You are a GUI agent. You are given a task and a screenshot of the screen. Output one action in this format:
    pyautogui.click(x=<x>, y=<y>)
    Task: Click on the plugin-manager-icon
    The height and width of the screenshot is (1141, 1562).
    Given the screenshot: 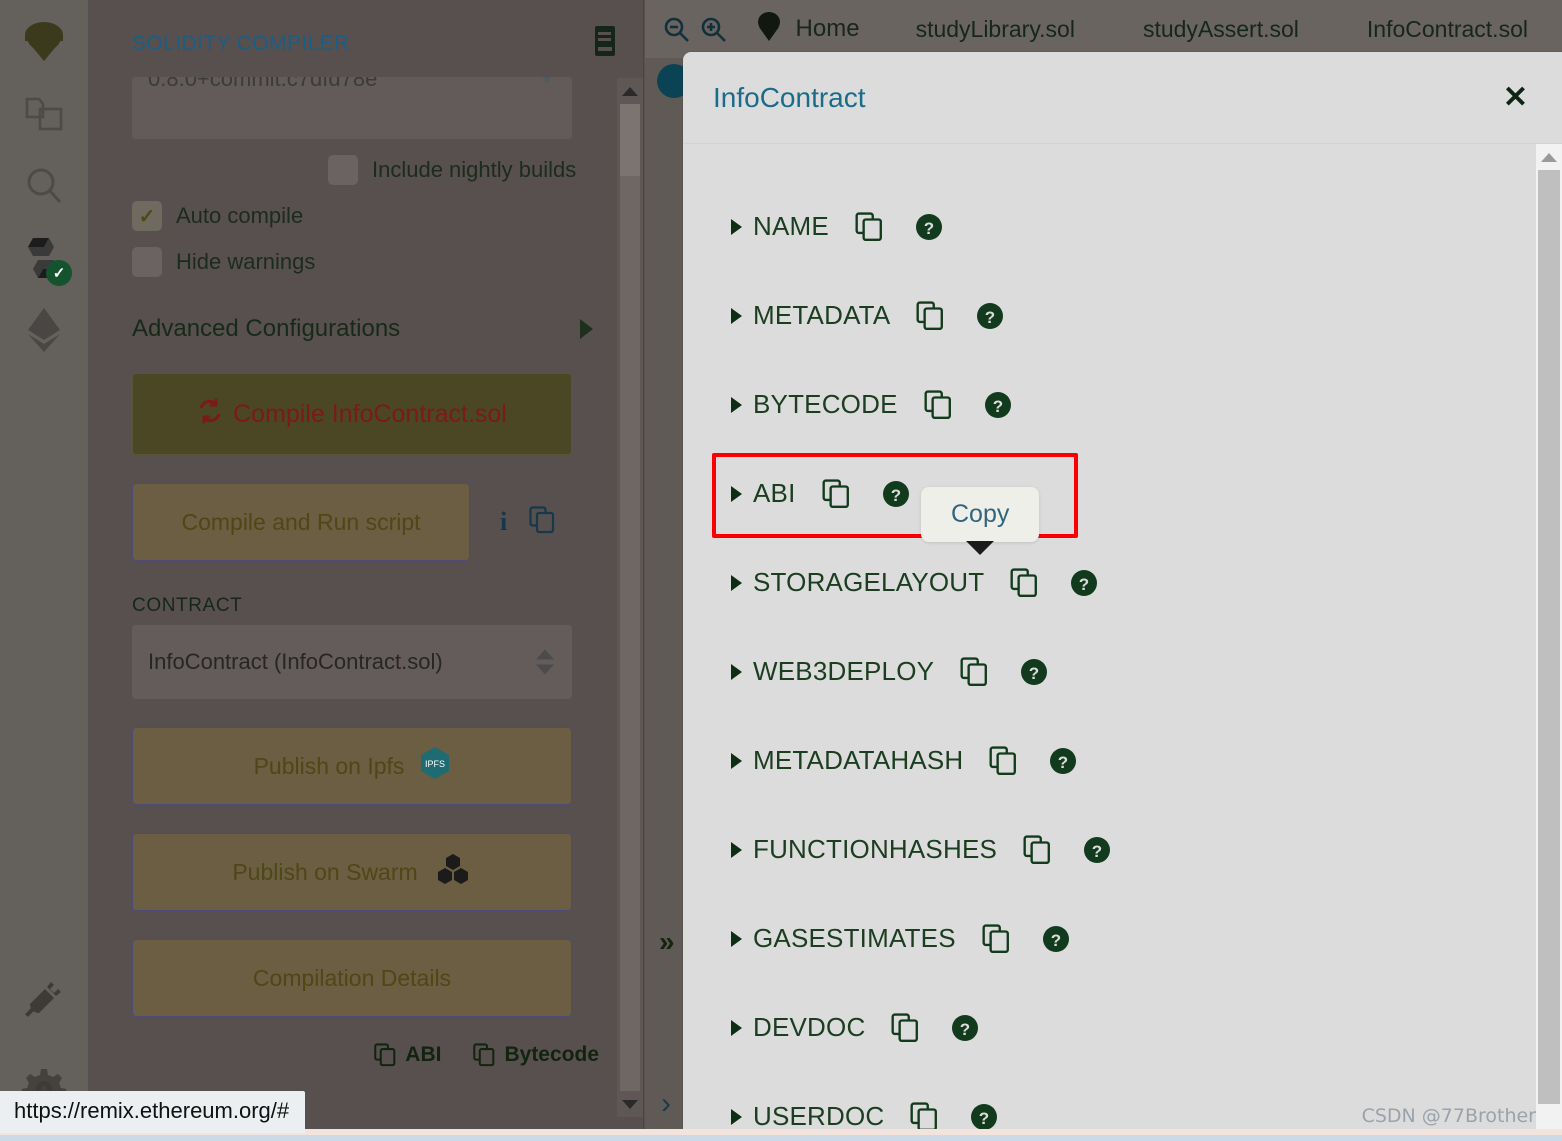 What is the action you would take?
    pyautogui.click(x=44, y=999)
    